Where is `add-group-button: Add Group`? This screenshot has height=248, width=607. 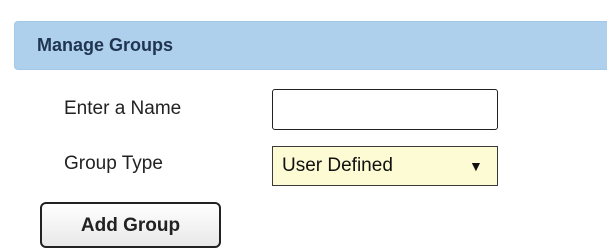 add-group-button: Add Group is located at coordinates (130, 225).